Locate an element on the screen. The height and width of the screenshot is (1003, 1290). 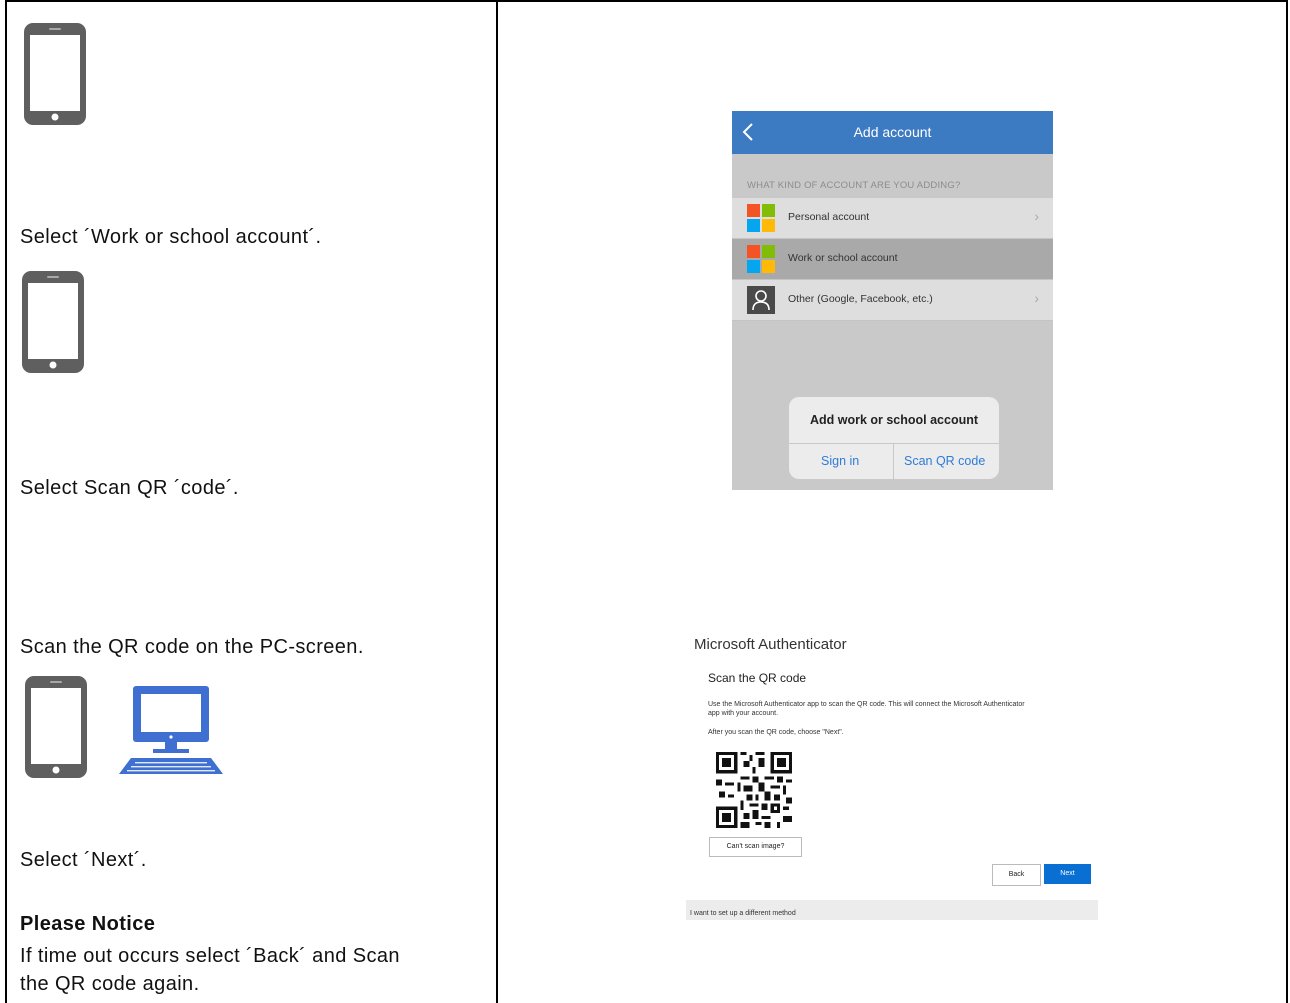
app-title: Add account is located at coordinates (892, 132).